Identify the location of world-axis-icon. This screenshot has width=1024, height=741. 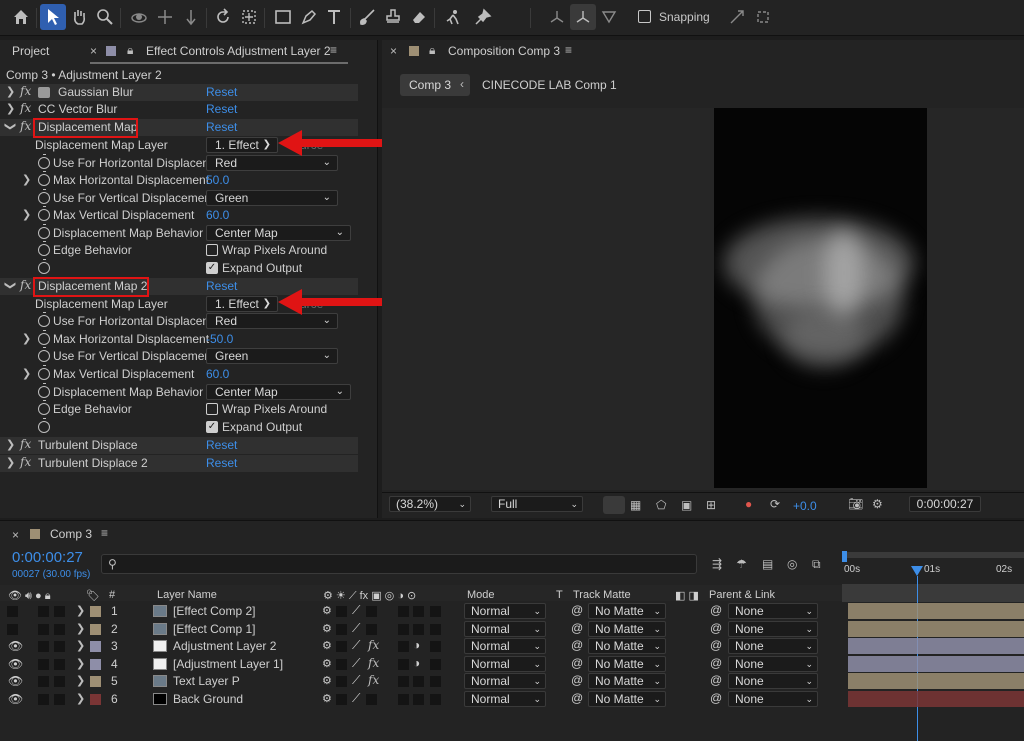
(583, 17).